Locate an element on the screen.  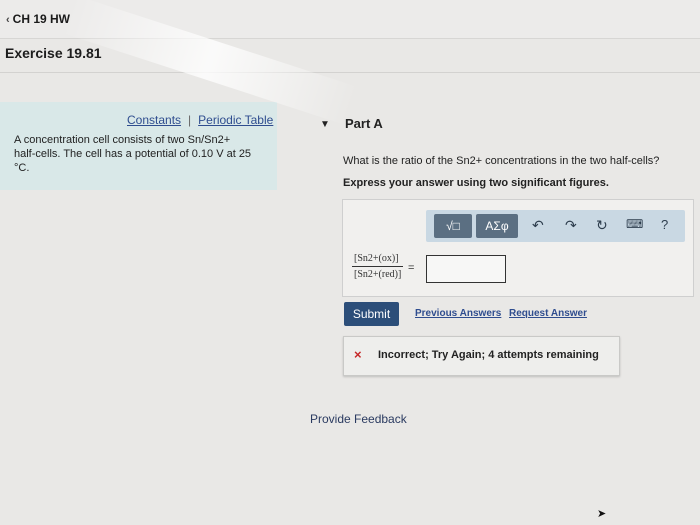
request-answer-link: Request Answer is located at coordinates (548, 313).